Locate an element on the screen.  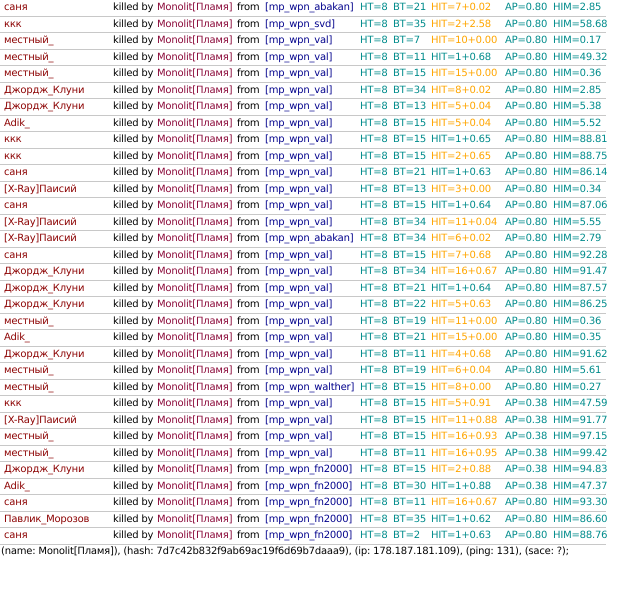
bt-value: BT=22 is located at coordinates (409, 305).